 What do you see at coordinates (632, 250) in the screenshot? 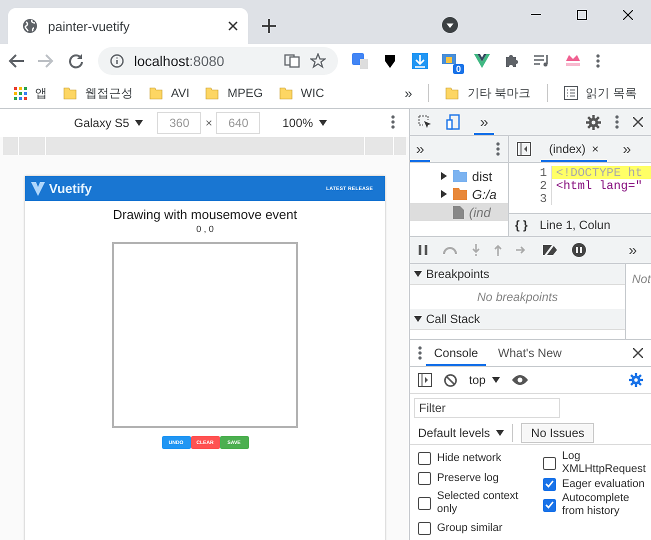
I see `debugger-overflow: »` at bounding box center [632, 250].